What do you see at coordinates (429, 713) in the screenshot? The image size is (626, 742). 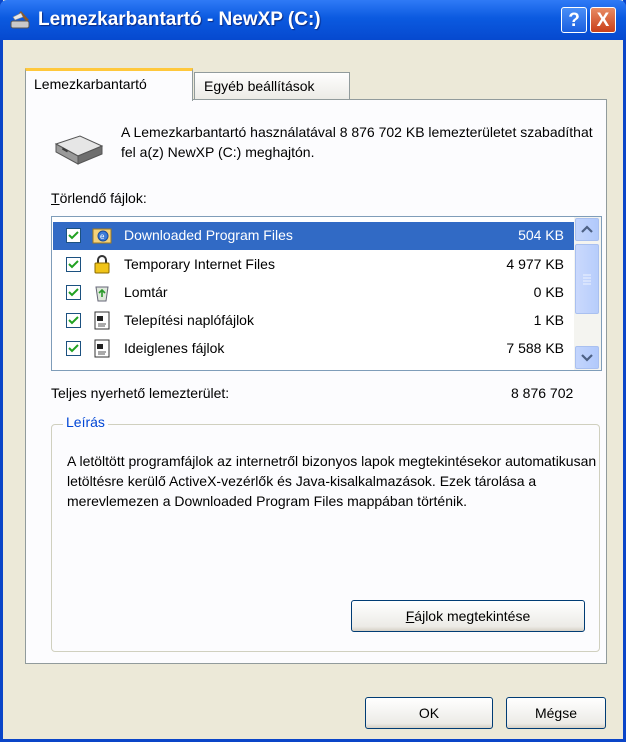 I see `ok-button: OK` at bounding box center [429, 713].